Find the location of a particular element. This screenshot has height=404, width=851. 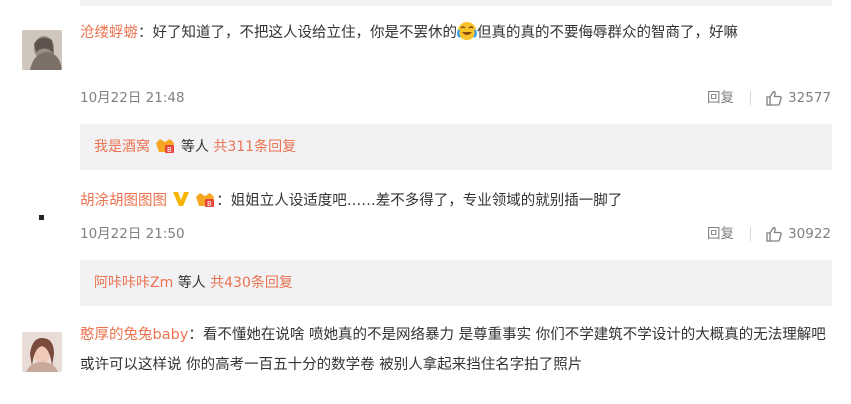

comment-text: 姐姐立人设适度吧……差不多得了，专业领域的就别插一脚了 is located at coordinates (426, 201).